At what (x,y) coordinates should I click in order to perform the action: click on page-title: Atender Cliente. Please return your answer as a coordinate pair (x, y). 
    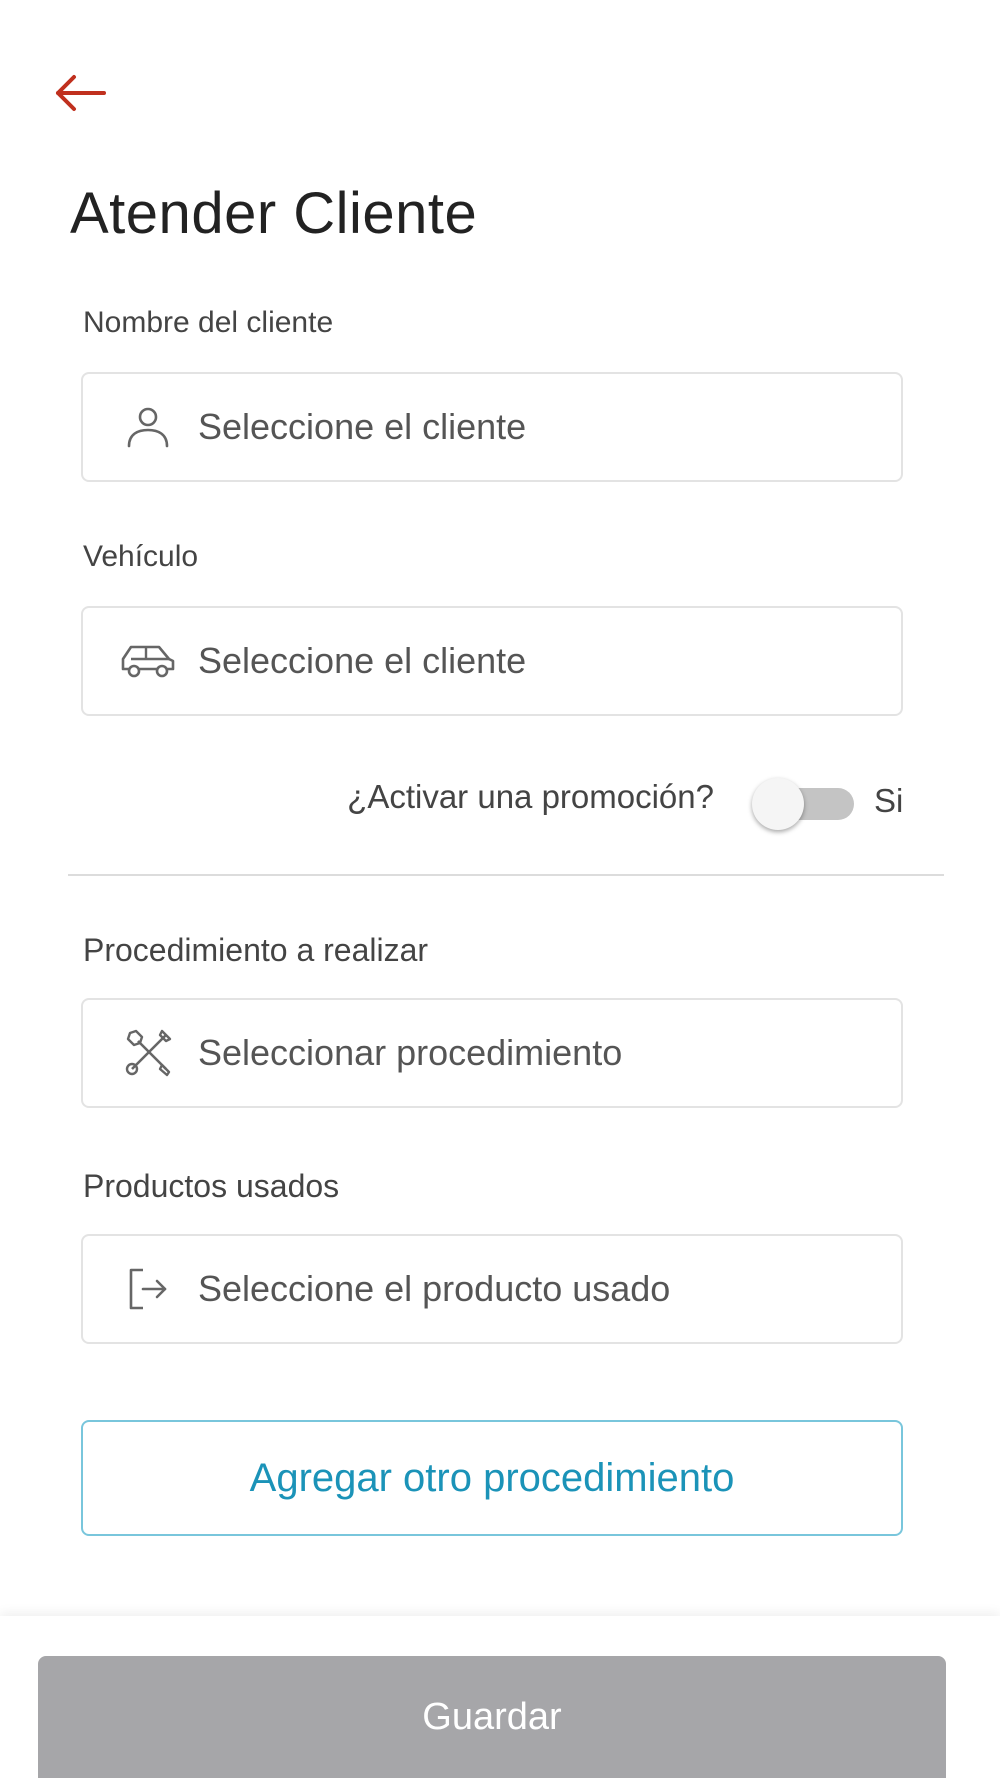
    Looking at the image, I should click on (274, 213).